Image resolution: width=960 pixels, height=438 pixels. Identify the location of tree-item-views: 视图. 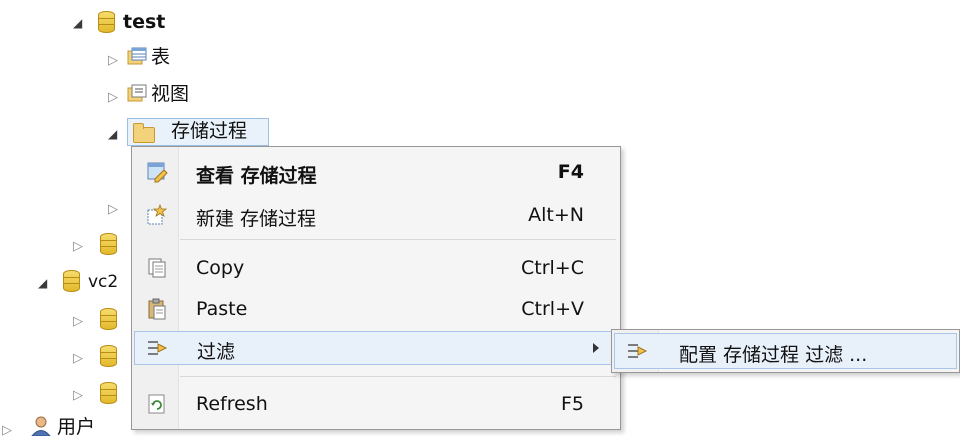
(170, 94).